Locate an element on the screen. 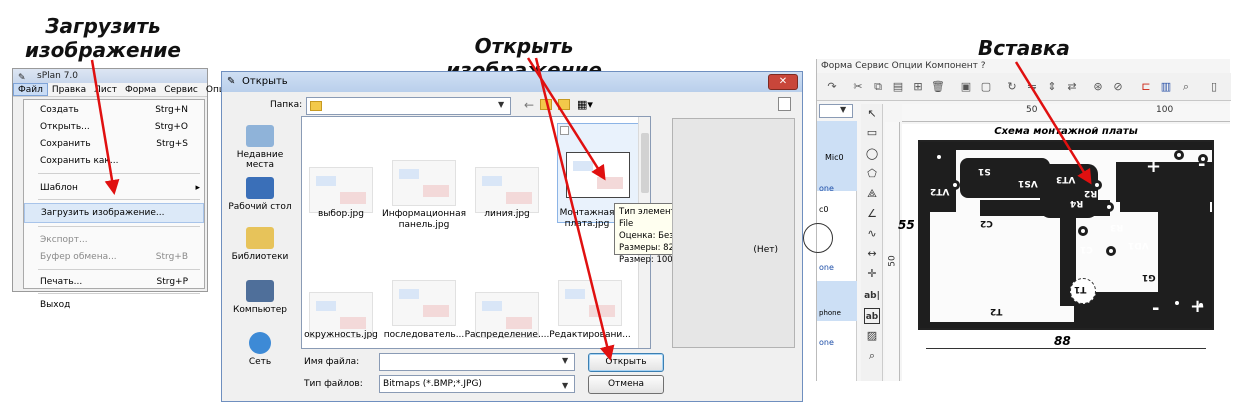 This screenshot has width=1234, height=413. close-icon: ✕ is located at coordinates (783, 81).